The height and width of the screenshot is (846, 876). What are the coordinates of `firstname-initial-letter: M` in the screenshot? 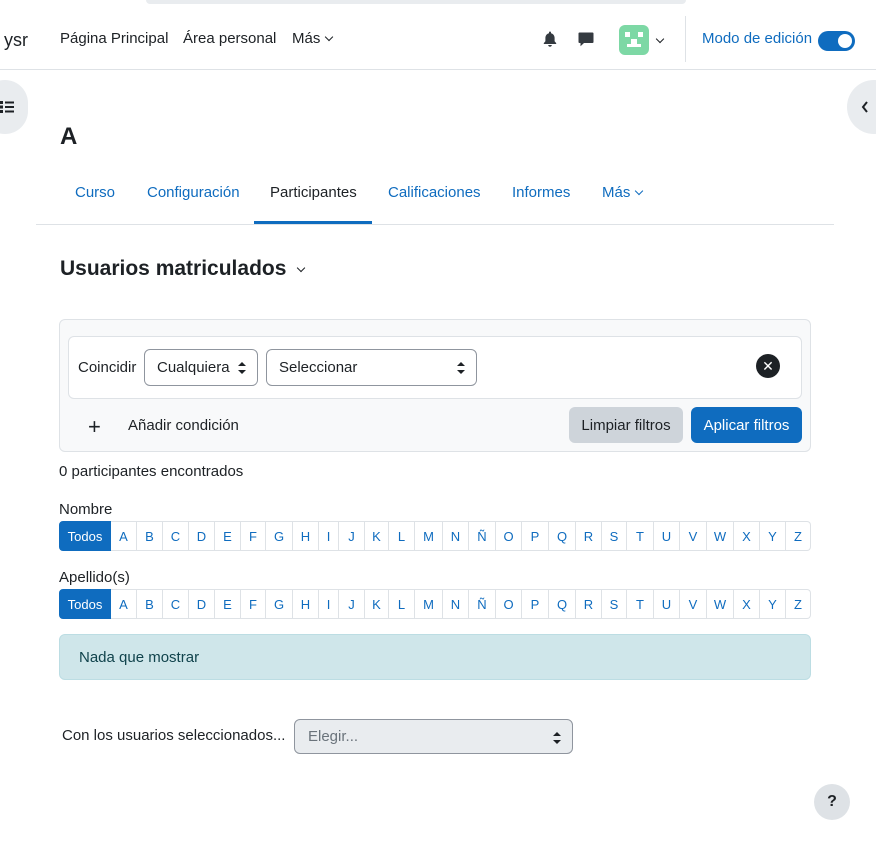 It's located at (429, 536).